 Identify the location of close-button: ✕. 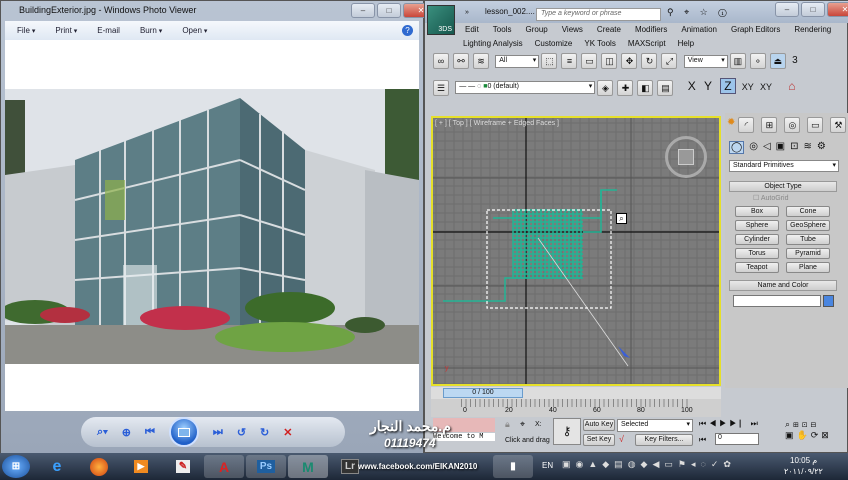
(837, 9).